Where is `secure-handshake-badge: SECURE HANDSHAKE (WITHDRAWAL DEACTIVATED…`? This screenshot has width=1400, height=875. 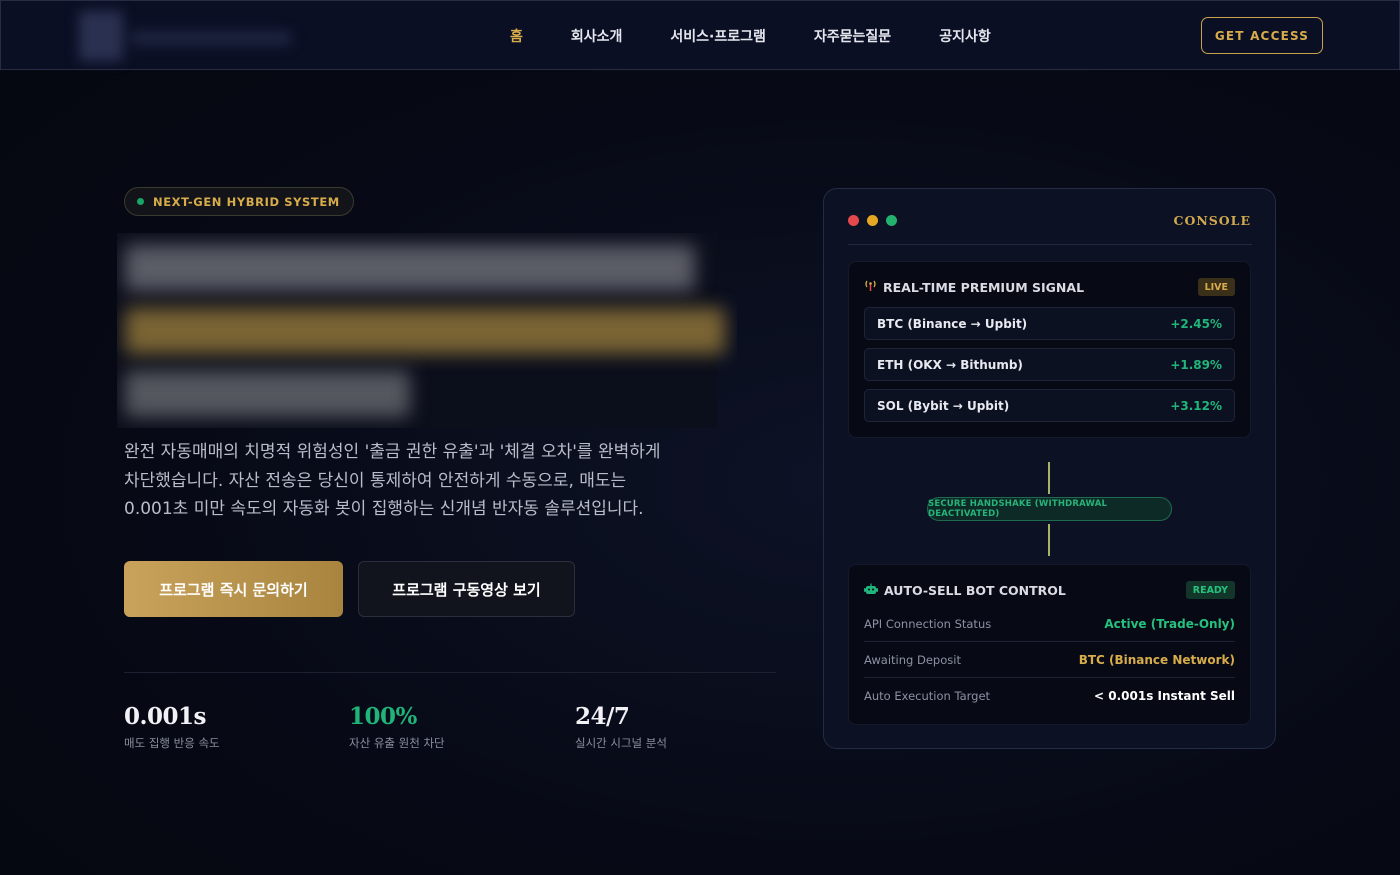
secure-handshake-badge: SECURE HANDSHAKE (WITHDRAWAL DEACTIVATED… is located at coordinates (1049, 509).